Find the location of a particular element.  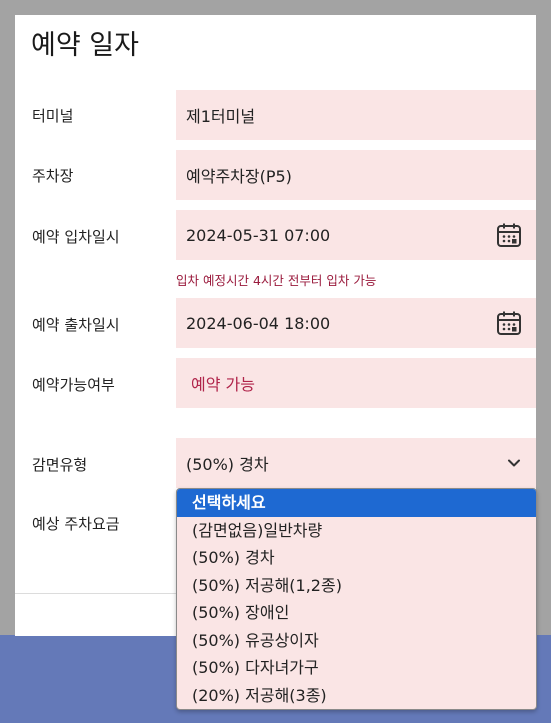

discount-type-value: (50%) 경차 is located at coordinates (227, 464).